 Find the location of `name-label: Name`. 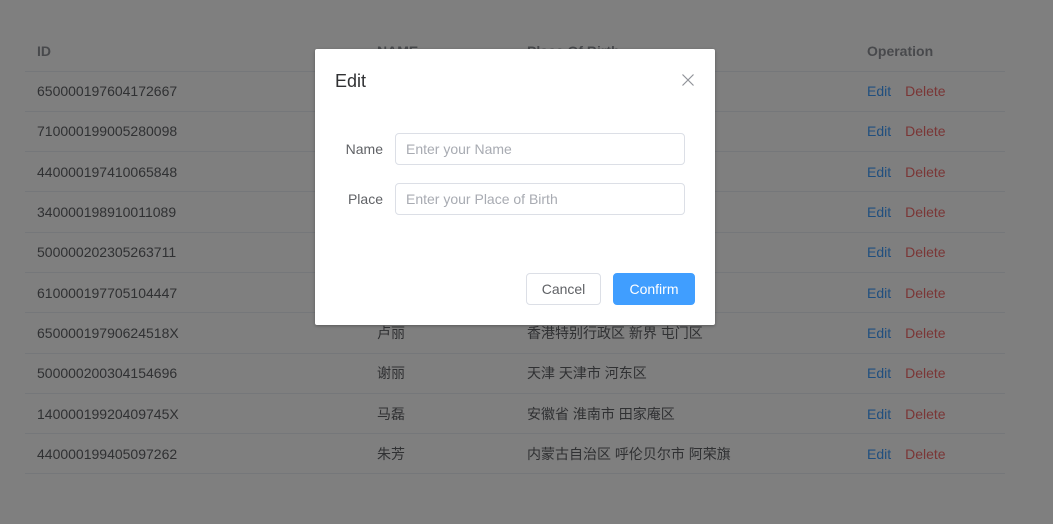

name-label: Name is located at coordinates (364, 149).